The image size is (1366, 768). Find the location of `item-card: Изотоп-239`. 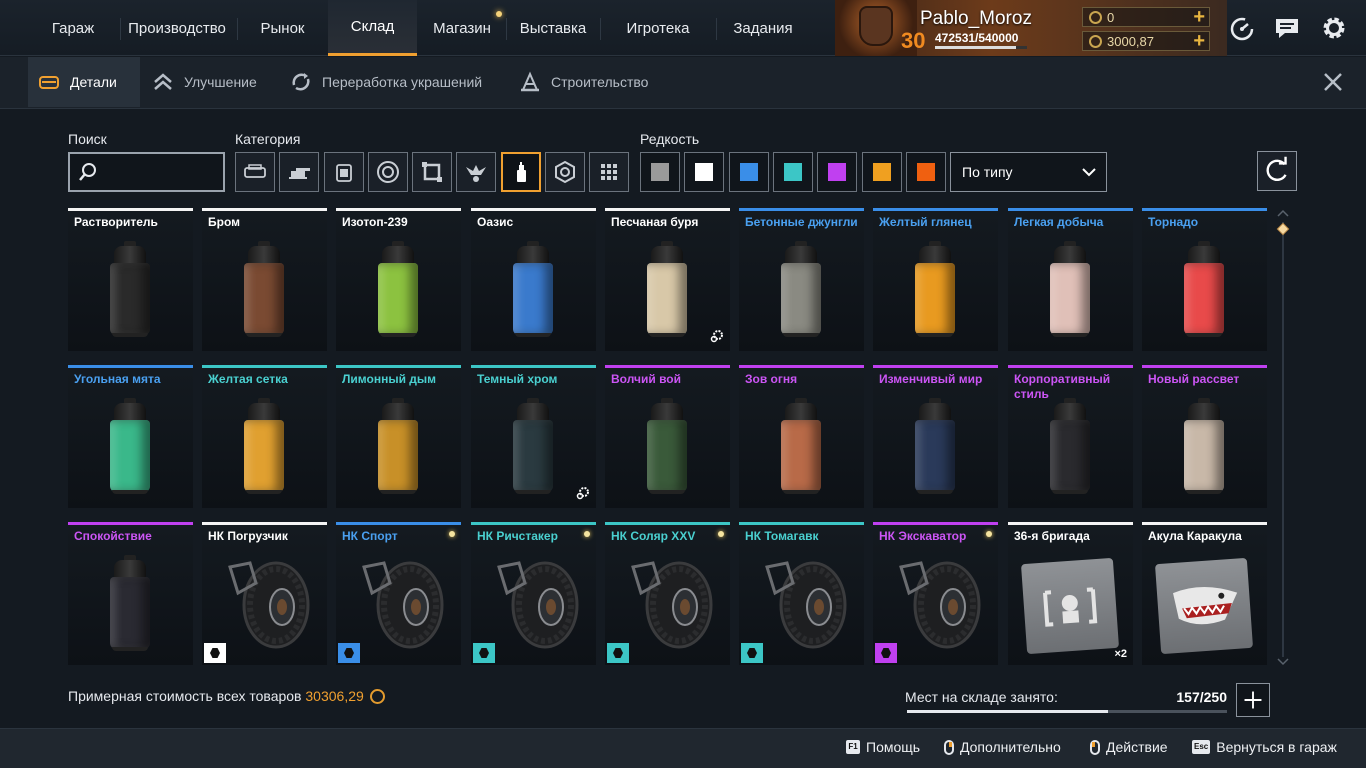

item-card: Изотоп-239 is located at coordinates (398, 279).